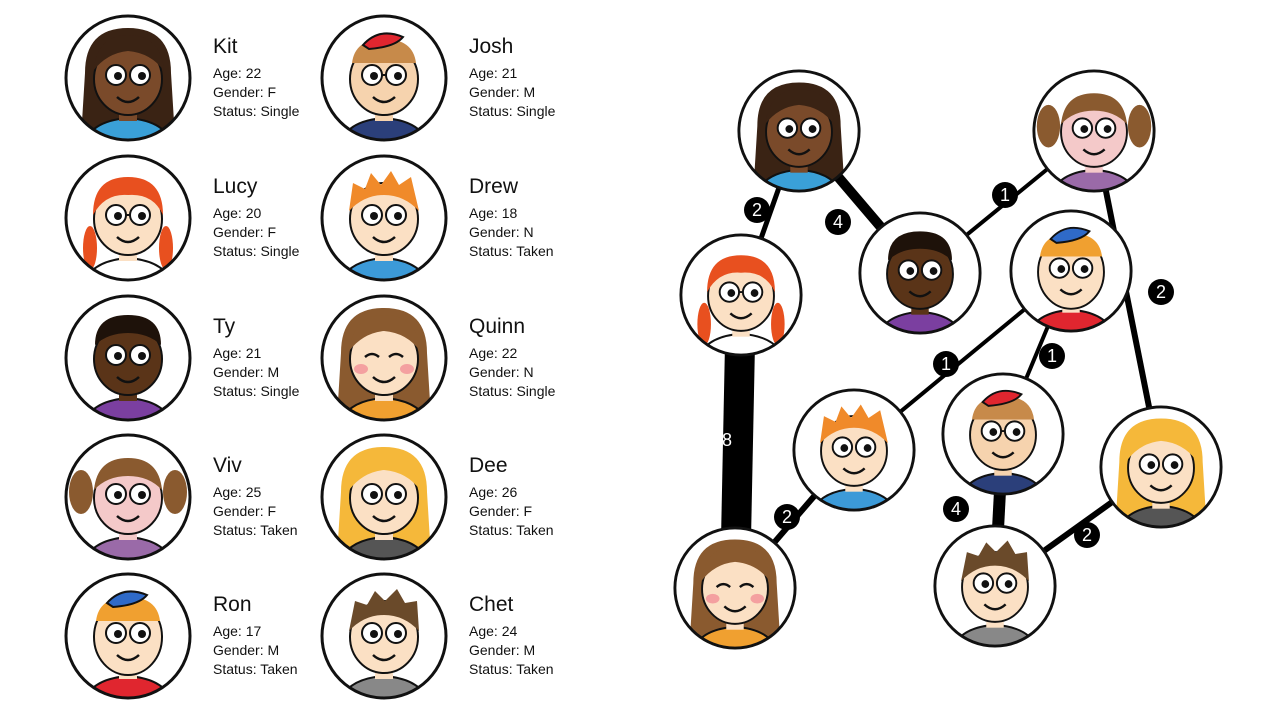 This screenshot has width=1280, height=720. I want to click on edge-weight-chet-dee: 2, so click(1087, 535).